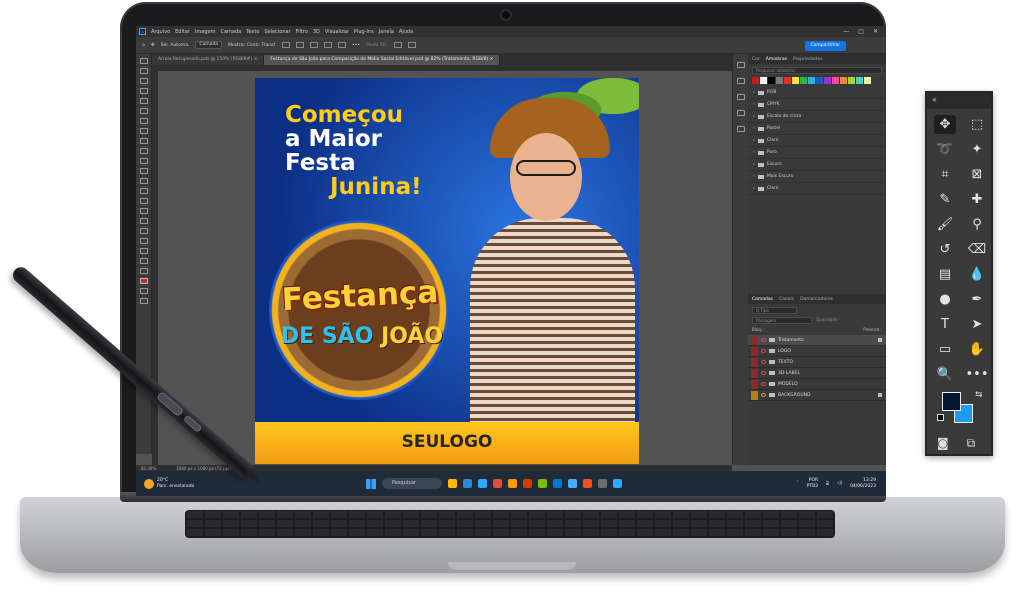 This screenshot has height=613, width=1024. What do you see at coordinates (940, 417) in the screenshot?
I see `default-colors-icon` at bounding box center [940, 417].